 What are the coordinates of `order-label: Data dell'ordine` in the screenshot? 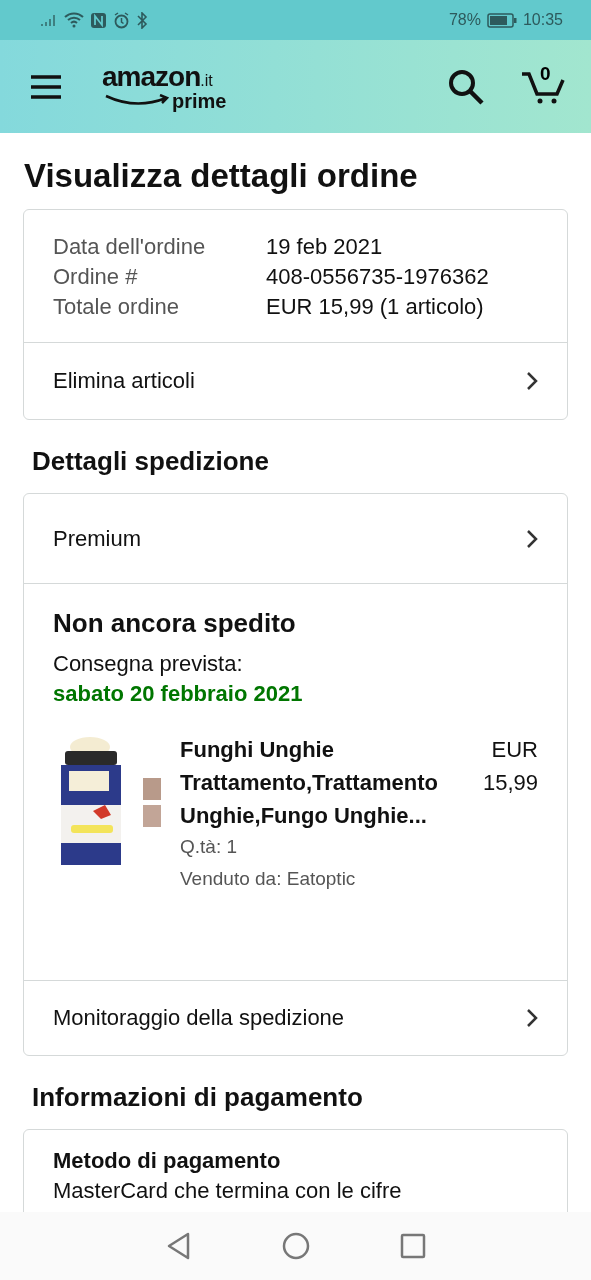 It's located at (130, 247).